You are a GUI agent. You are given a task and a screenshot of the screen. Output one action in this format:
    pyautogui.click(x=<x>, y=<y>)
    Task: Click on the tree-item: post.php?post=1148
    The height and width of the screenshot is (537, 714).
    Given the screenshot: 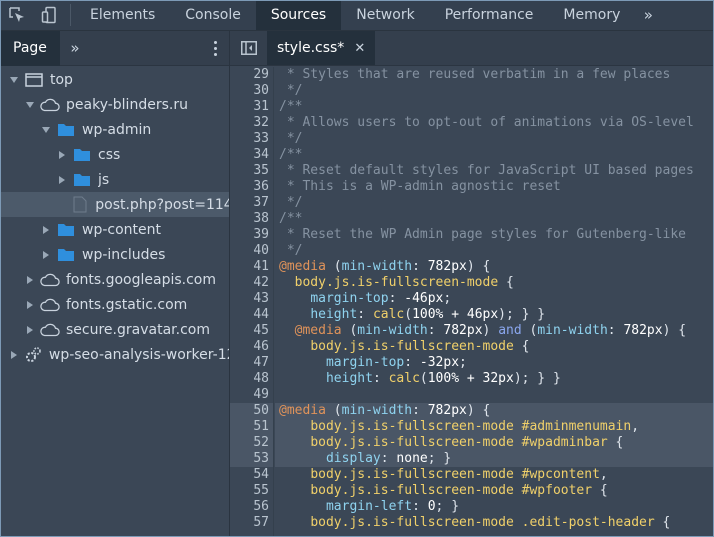 What is the action you would take?
    pyautogui.click(x=114, y=204)
    